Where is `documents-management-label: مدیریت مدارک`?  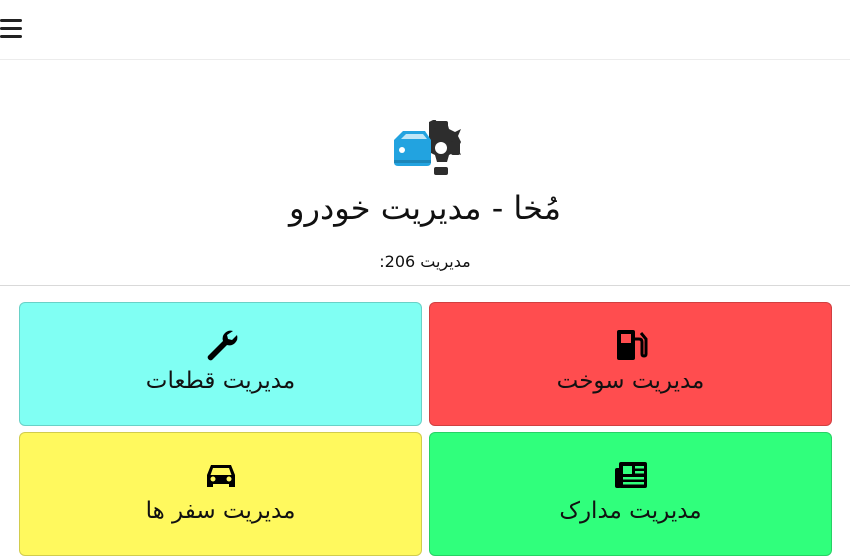 documents-management-label: مدیریت مدارک is located at coordinates (630, 511).